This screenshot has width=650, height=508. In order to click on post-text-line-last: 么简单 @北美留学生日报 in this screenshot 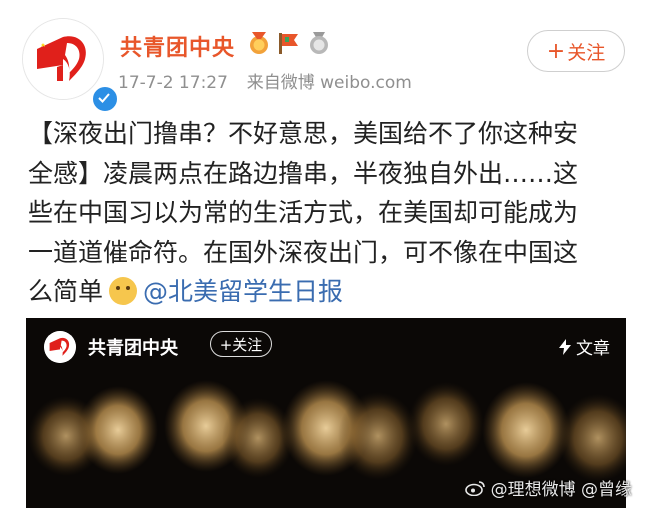, I will do `click(328, 292)`.